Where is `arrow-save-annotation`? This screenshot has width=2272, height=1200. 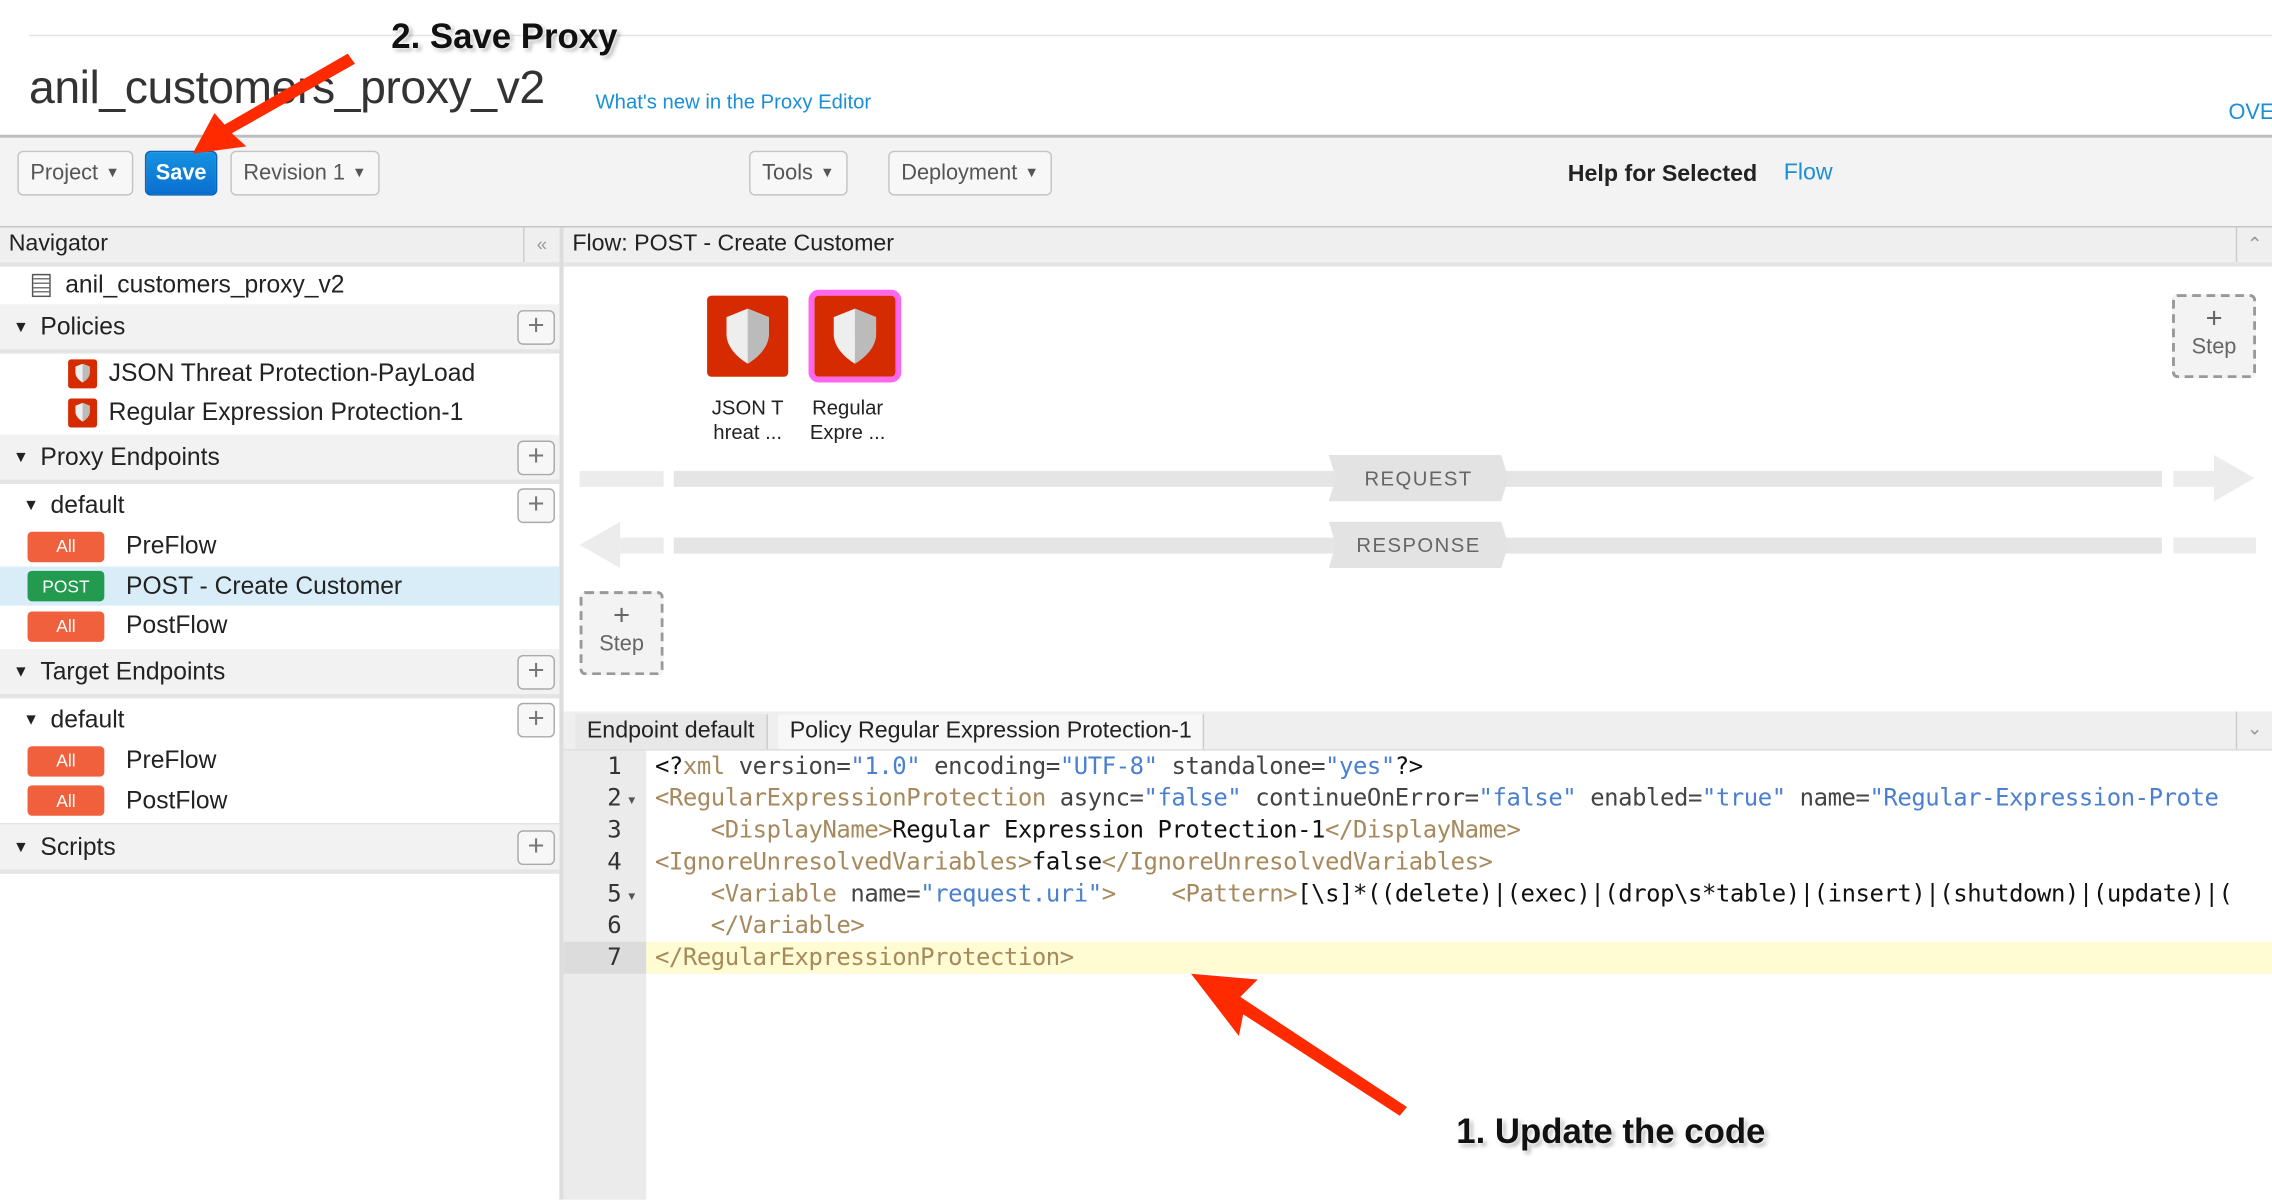
arrow-save-annotation is located at coordinates (274, 103).